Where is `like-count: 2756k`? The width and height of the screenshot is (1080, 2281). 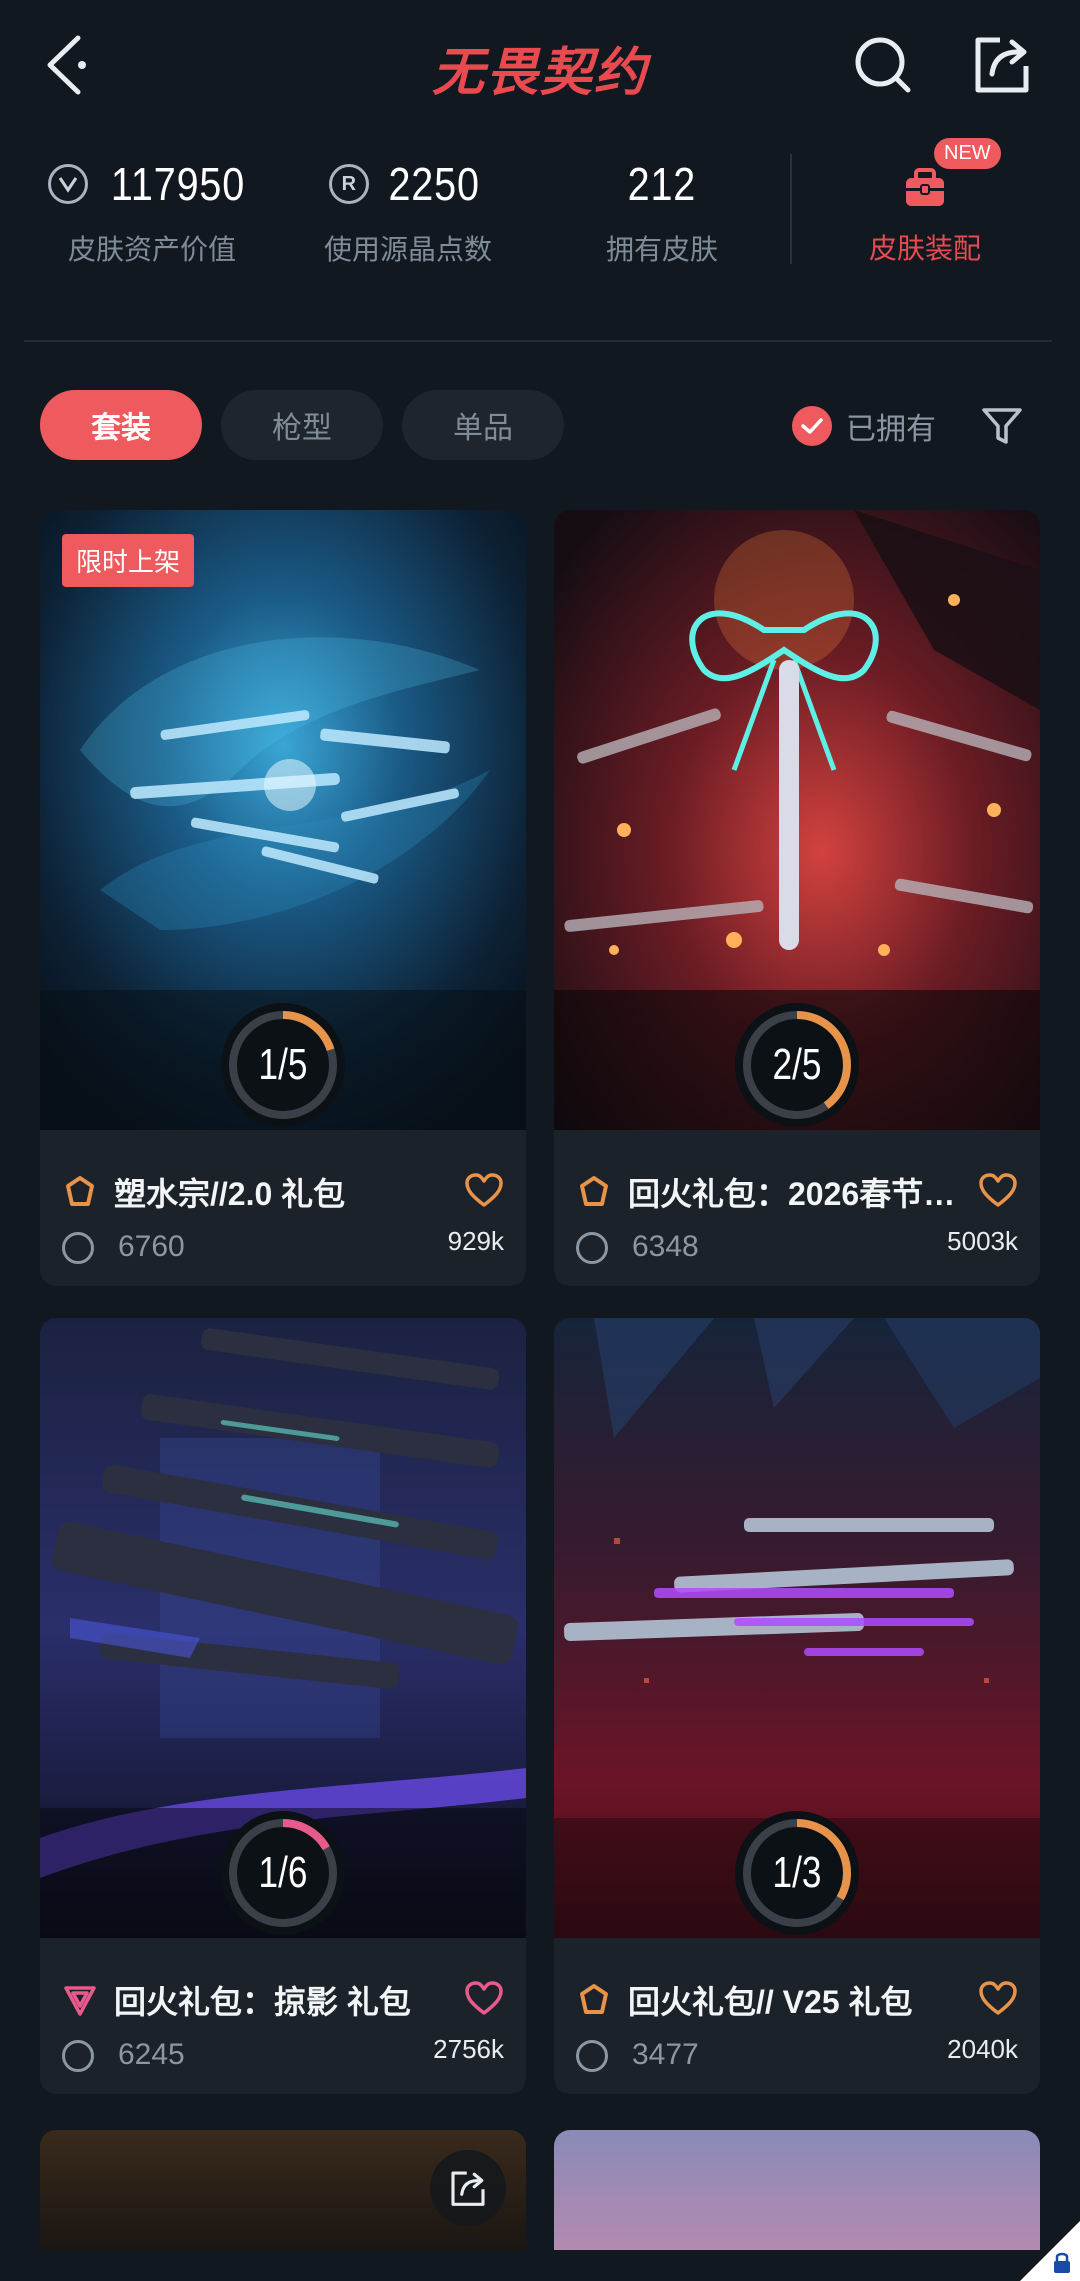
like-count: 2756k is located at coordinates (468, 2049).